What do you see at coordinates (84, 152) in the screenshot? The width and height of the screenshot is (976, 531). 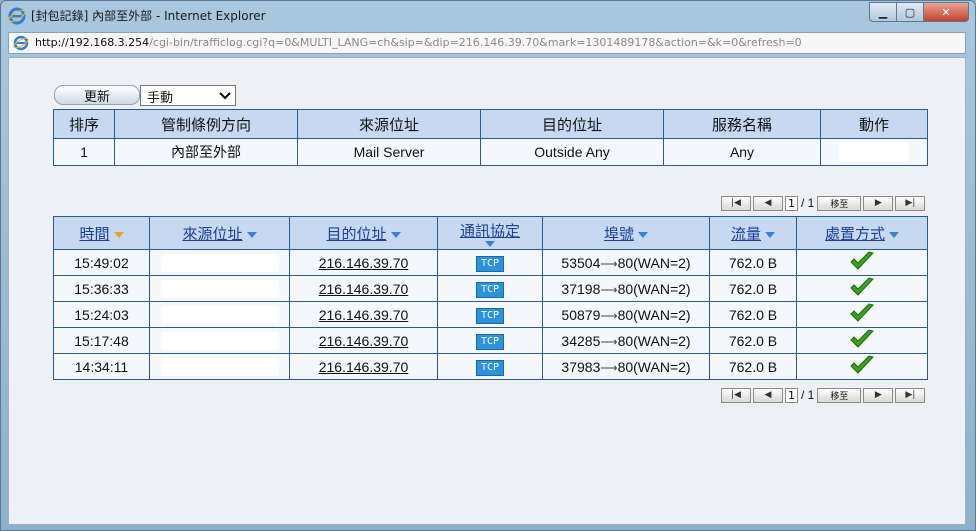 I see `rule-order: 1` at bounding box center [84, 152].